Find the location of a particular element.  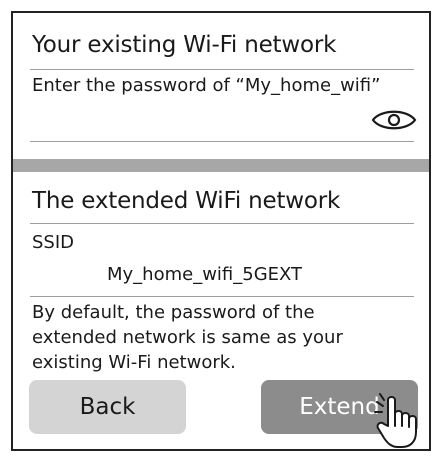

extended-title-underline is located at coordinates (222, 223).